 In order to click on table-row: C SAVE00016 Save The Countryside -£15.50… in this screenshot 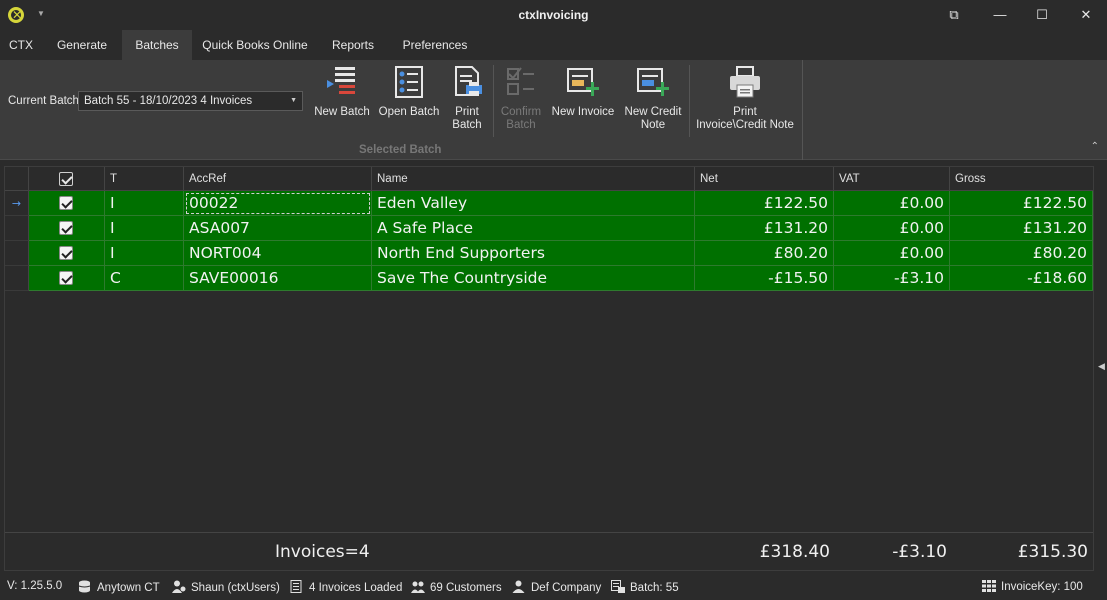, I will do `click(549, 278)`.